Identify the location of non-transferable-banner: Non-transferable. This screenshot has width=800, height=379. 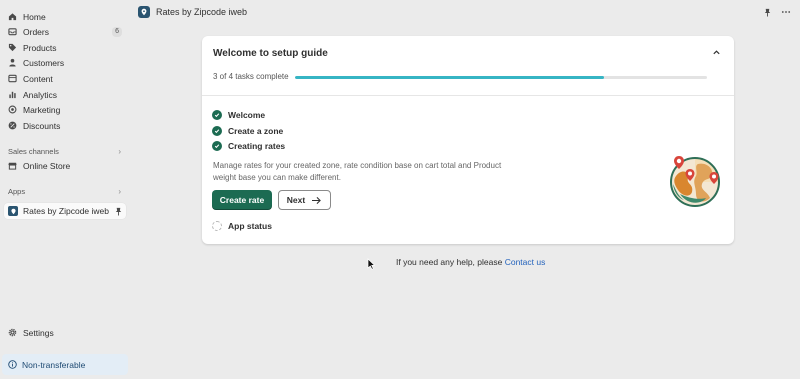
(65, 364).